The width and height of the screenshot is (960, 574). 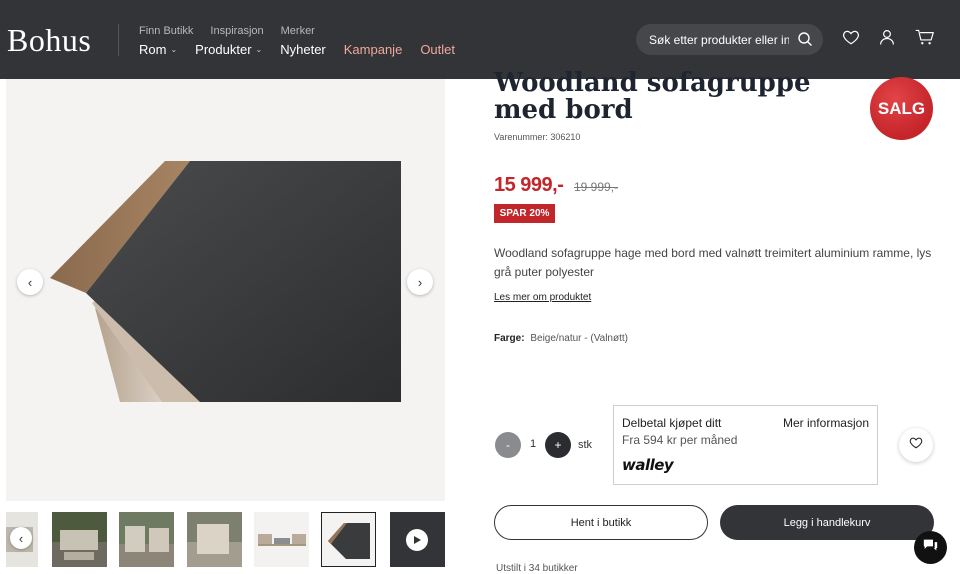 What do you see at coordinates (153, 49) in the screenshot?
I see `nav-label: Rom` at bounding box center [153, 49].